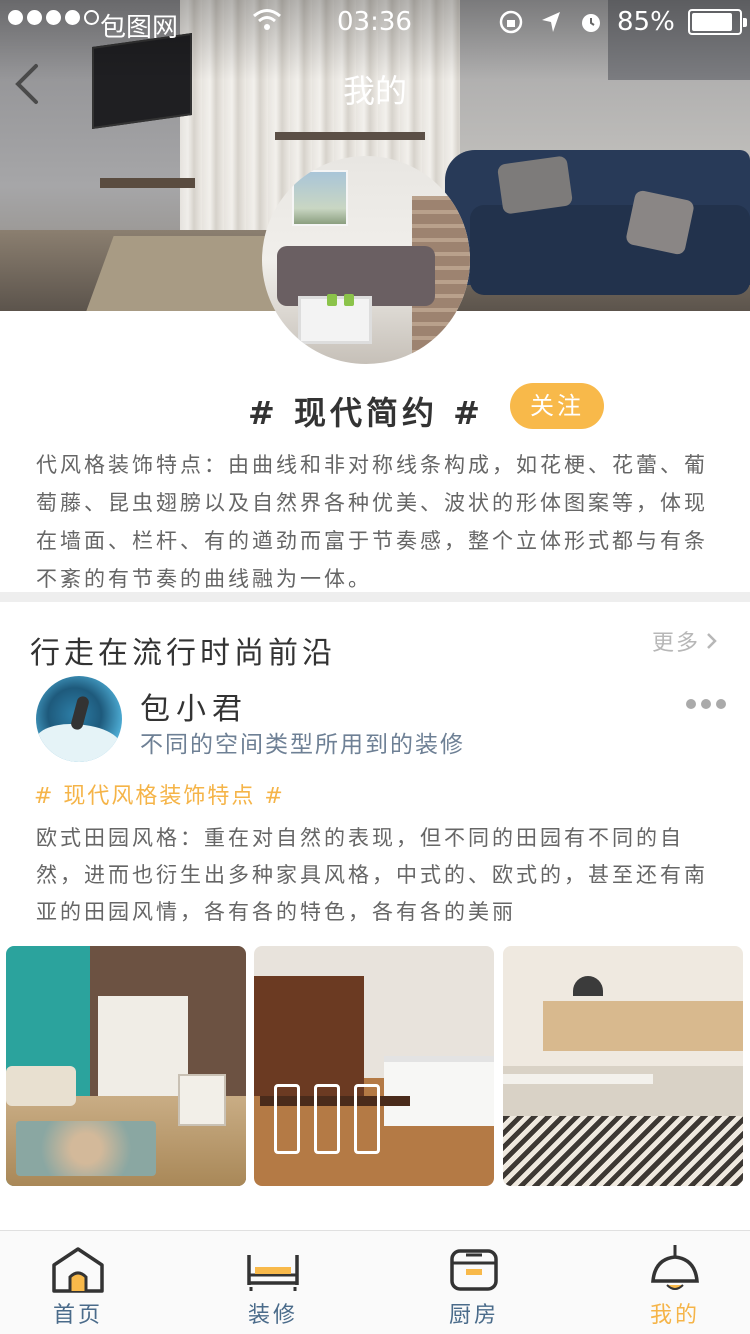 The width and height of the screenshot is (750, 1334). What do you see at coordinates (139, 28) in the screenshot?
I see `carrier-name: 包图网` at bounding box center [139, 28].